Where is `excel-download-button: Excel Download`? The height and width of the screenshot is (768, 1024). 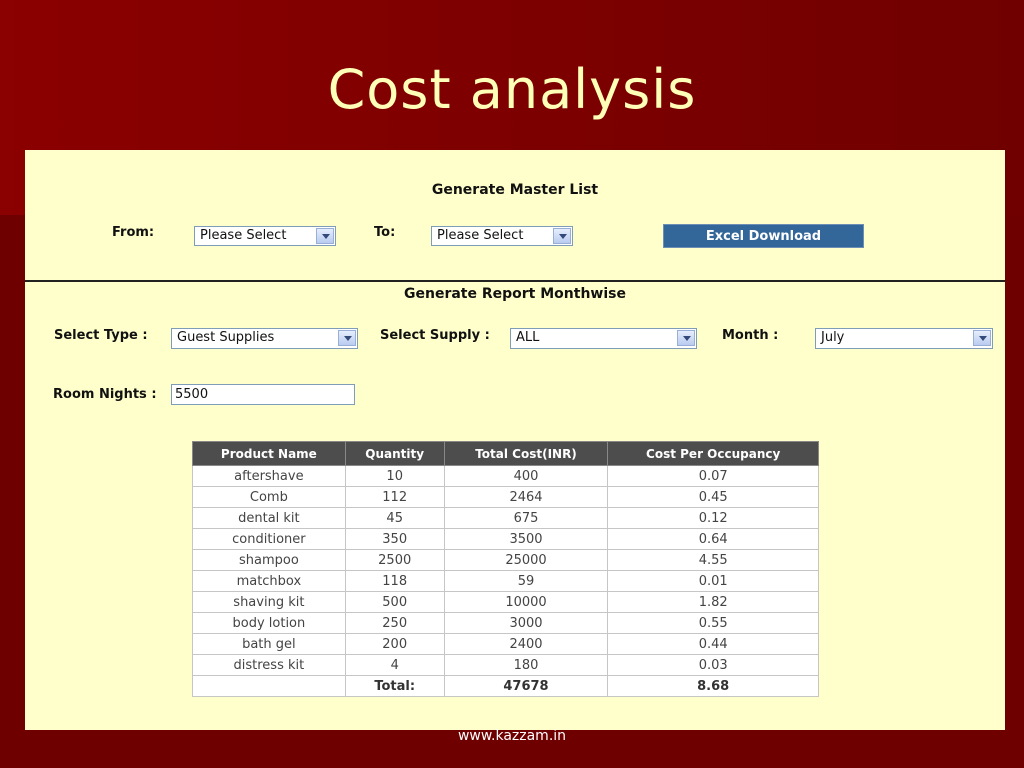 excel-download-button: Excel Download is located at coordinates (763, 236).